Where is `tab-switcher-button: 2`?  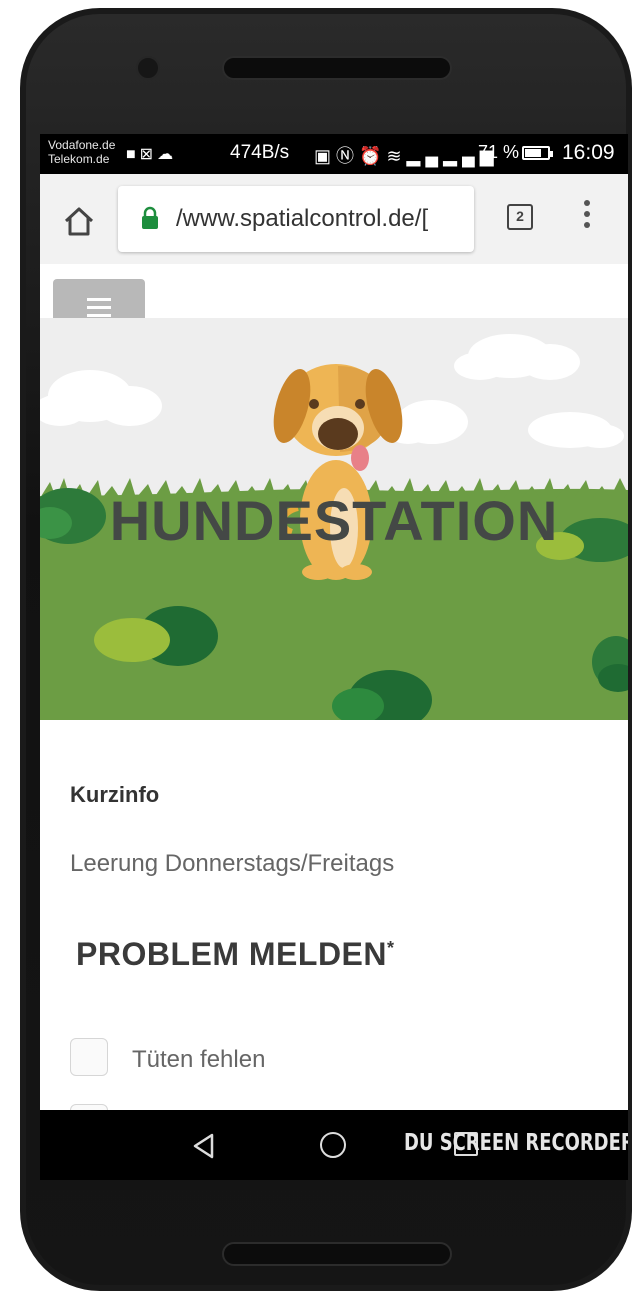
tab-switcher-button: 2 is located at coordinates (520, 217).